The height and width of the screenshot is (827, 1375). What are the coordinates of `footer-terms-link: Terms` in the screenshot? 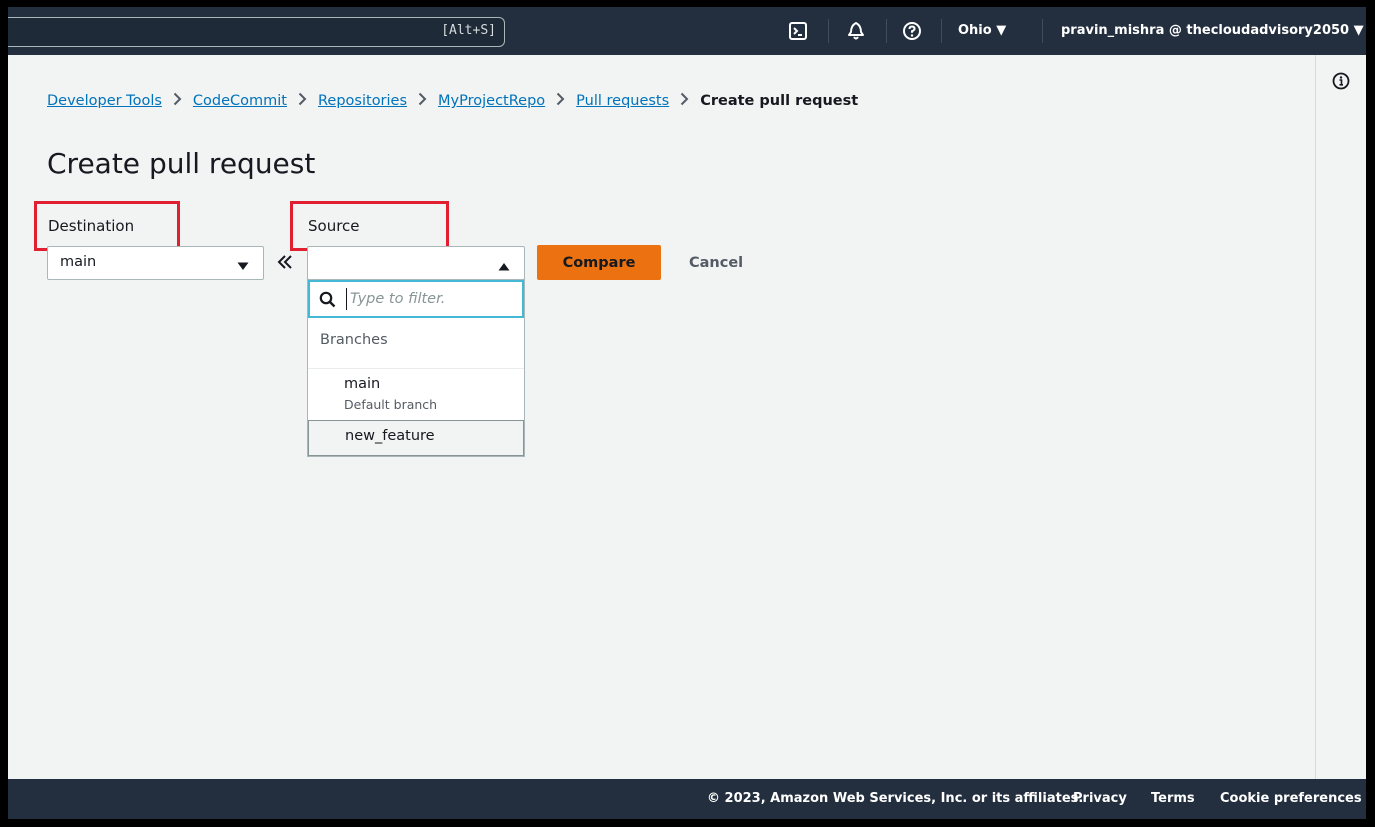 It's located at (1173, 798).